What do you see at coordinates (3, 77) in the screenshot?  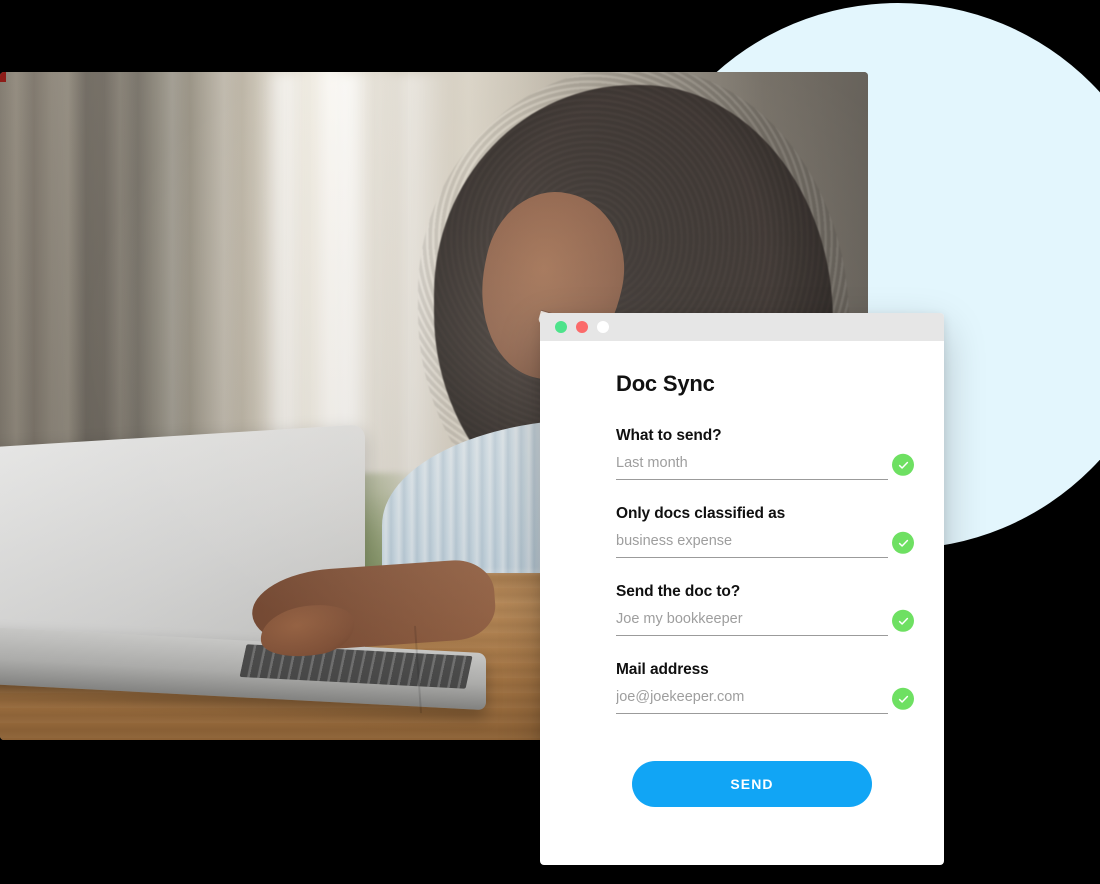 I see `photo-corner-artifact` at bounding box center [3, 77].